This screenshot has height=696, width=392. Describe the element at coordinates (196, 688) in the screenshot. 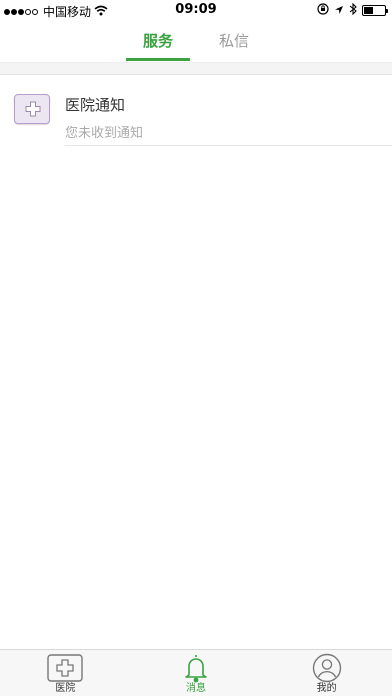

I see `tabbar-label-messages: 消息` at that location.